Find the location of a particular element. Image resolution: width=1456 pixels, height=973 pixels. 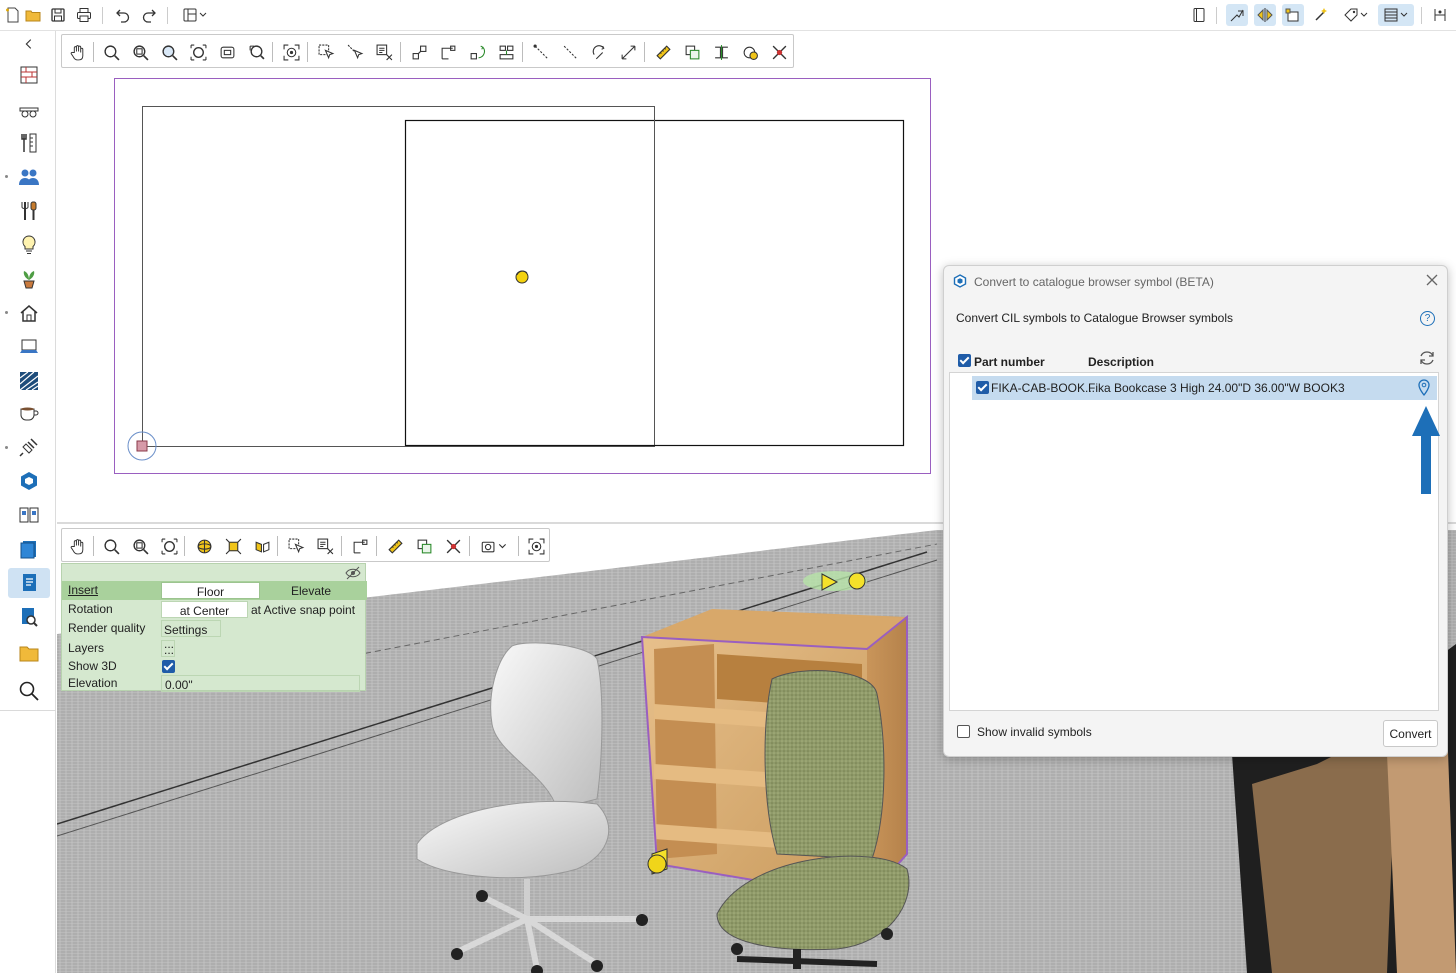

sketchup-icon is located at coordinates (29, 481).